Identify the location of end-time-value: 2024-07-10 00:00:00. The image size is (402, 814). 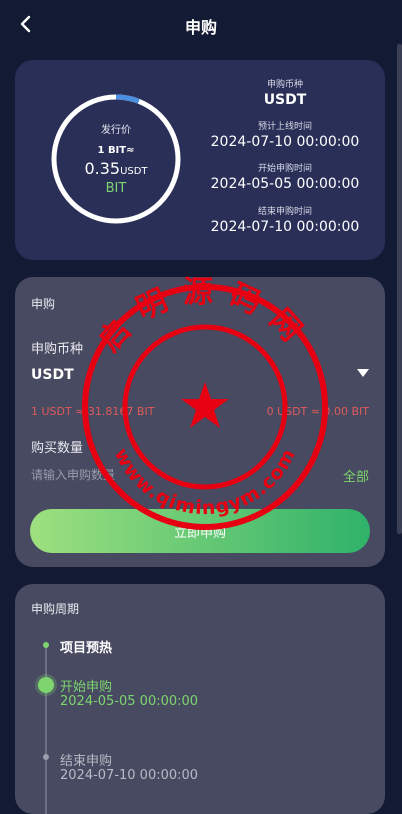
(285, 227).